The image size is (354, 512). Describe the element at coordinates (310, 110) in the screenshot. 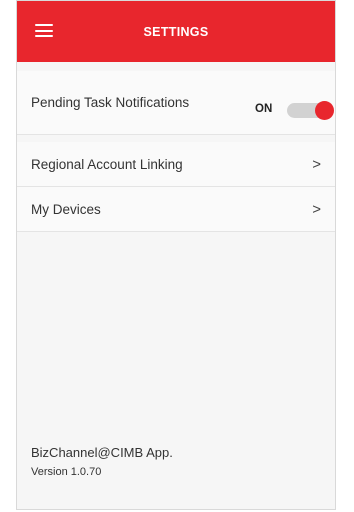

I see `notifications-toggle` at that location.